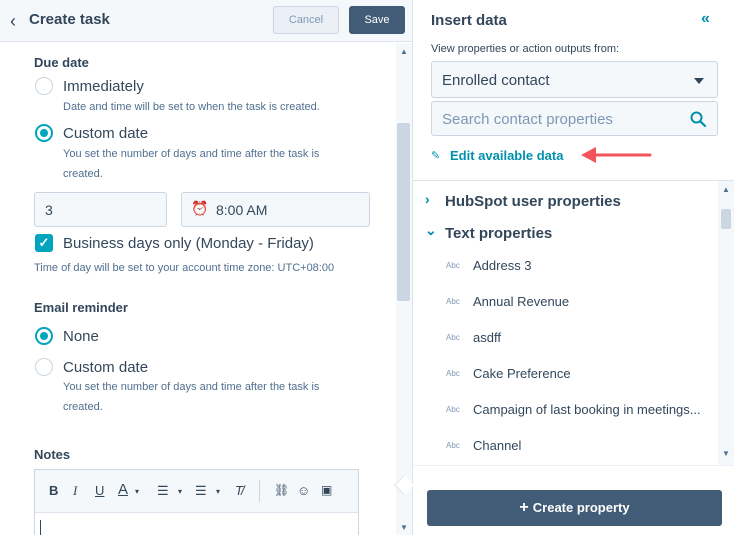 This screenshot has height=535, width=734. Describe the element at coordinates (431, 230) in the screenshot. I see `chevron-down-icon: ⌄` at that location.